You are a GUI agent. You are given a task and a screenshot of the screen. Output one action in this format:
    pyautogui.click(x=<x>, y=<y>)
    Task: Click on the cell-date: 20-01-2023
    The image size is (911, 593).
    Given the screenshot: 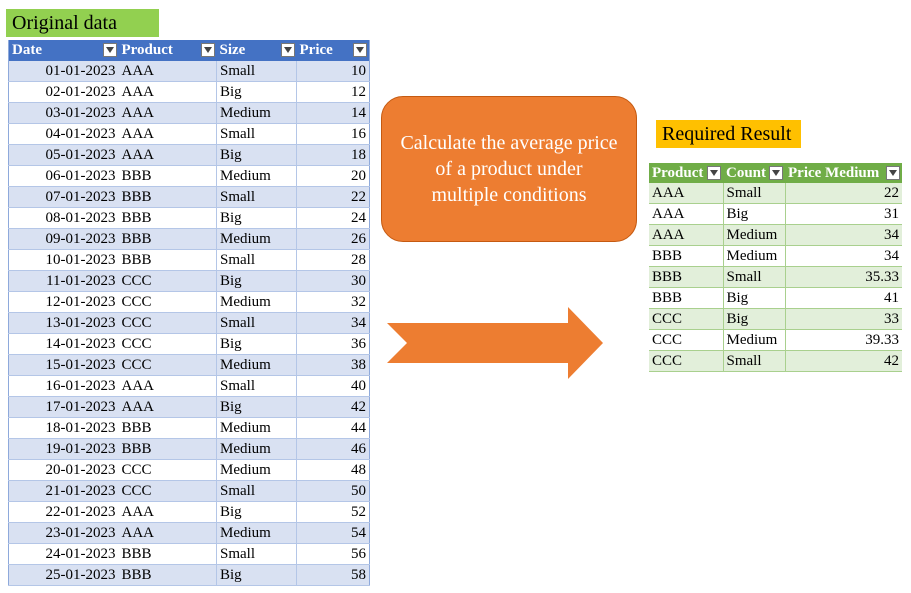 What is the action you would take?
    pyautogui.click(x=63, y=470)
    